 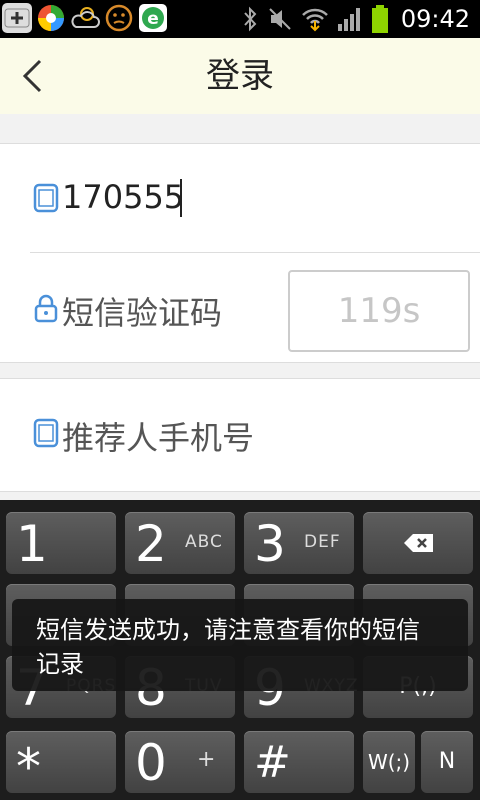 I want to click on key-hash: #, so click(x=299, y=762).